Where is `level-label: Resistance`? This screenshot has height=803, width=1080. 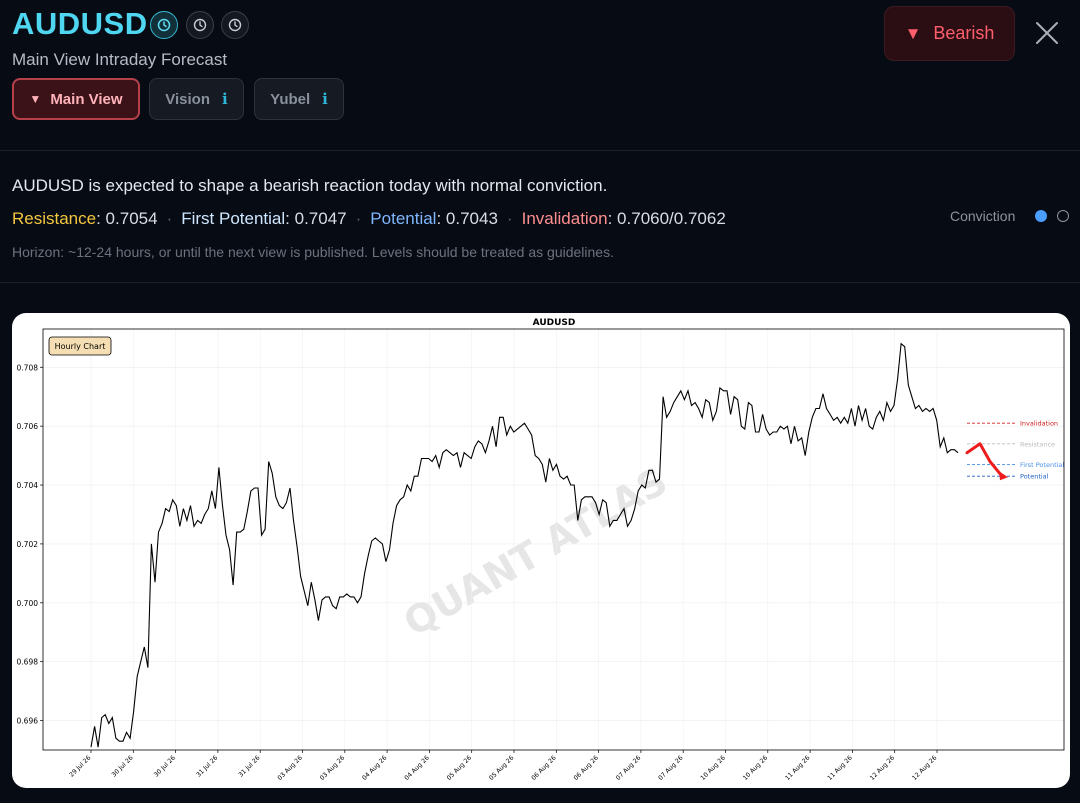
level-label: Resistance is located at coordinates (1037, 444).